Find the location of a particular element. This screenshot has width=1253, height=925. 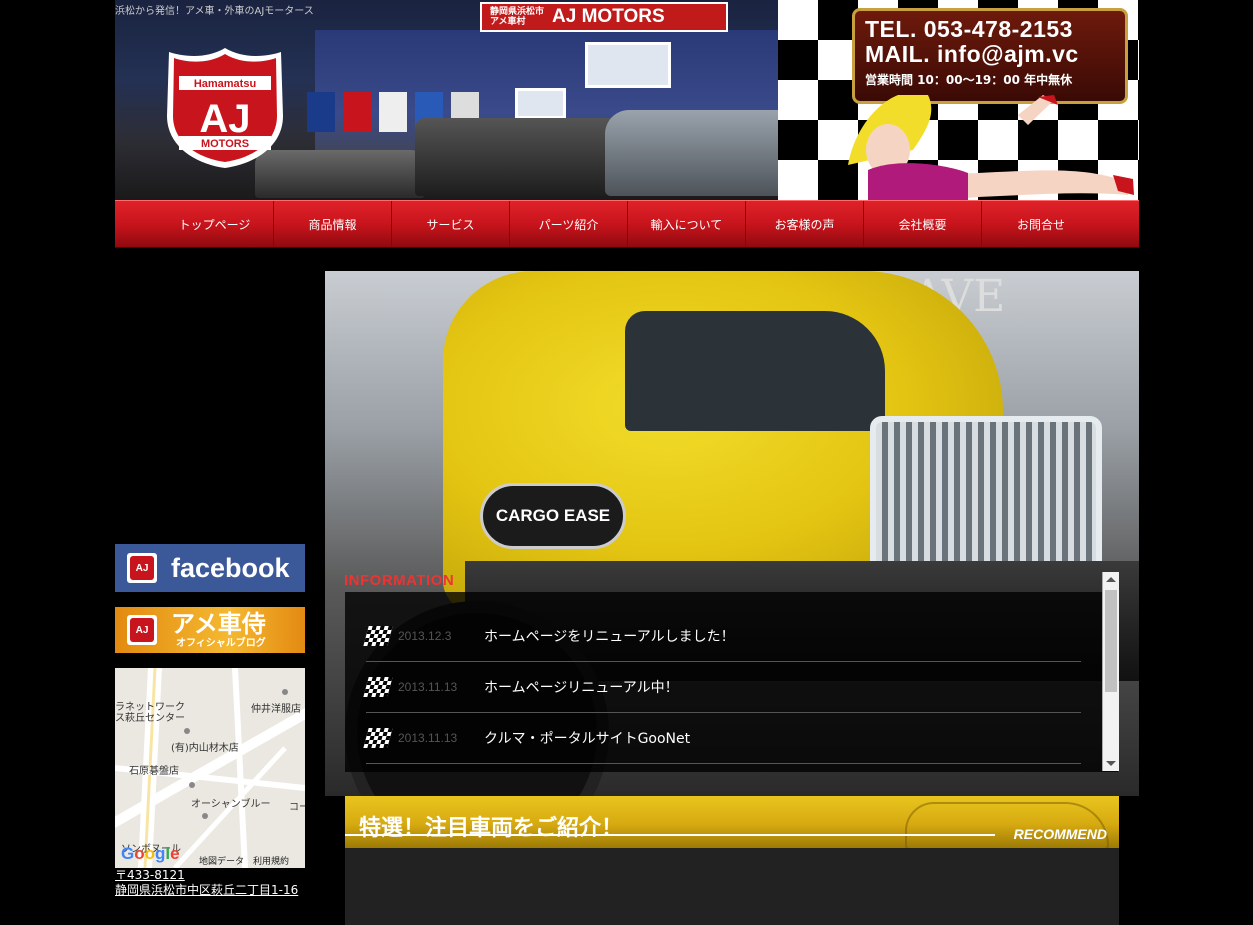

logo-bottom-text: MOTORS is located at coordinates (225, 144).